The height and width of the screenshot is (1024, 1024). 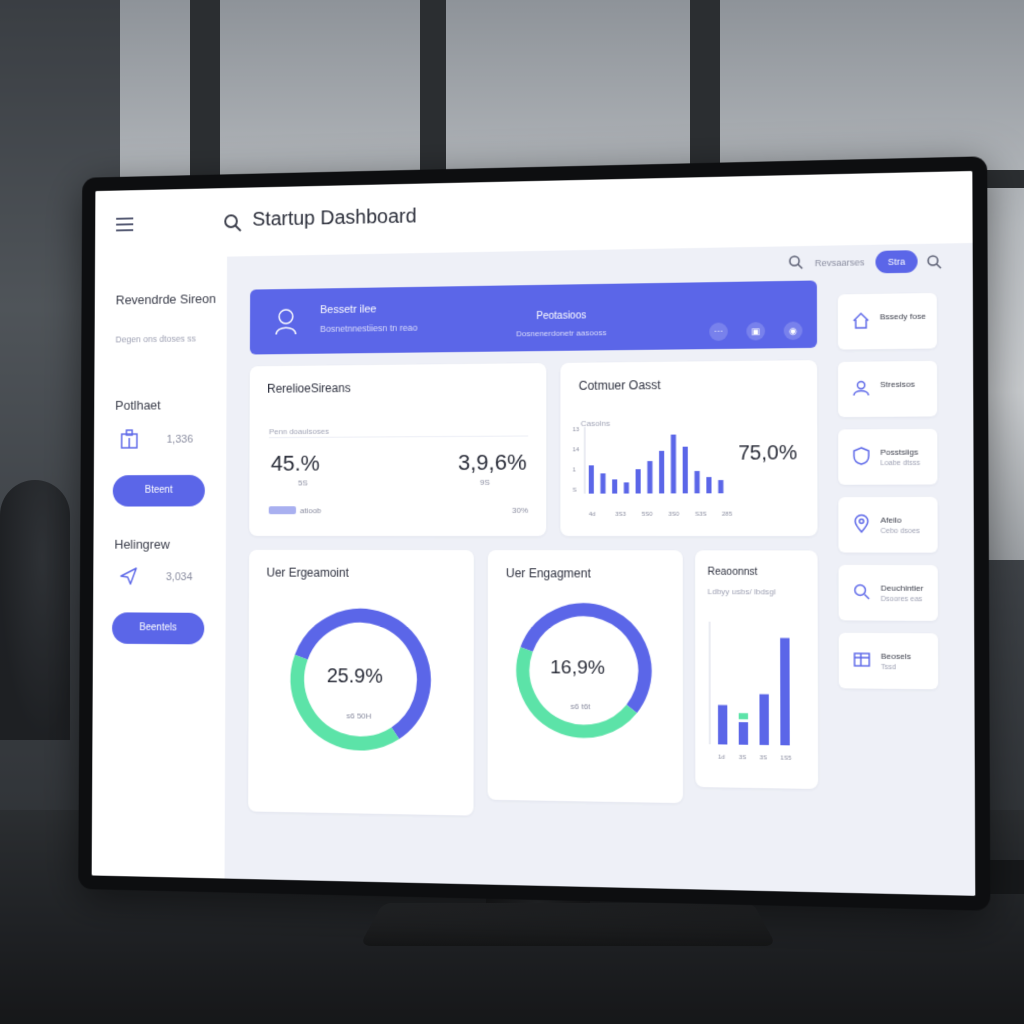 I want to click on sidebar-section-subtitle: Degen ons dtoses ss, so click(x=155, y=339).